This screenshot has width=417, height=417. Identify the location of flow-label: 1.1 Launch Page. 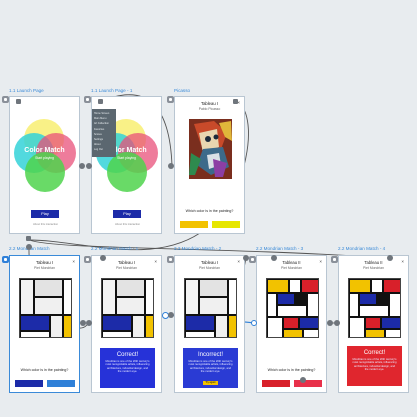
(26, 90).